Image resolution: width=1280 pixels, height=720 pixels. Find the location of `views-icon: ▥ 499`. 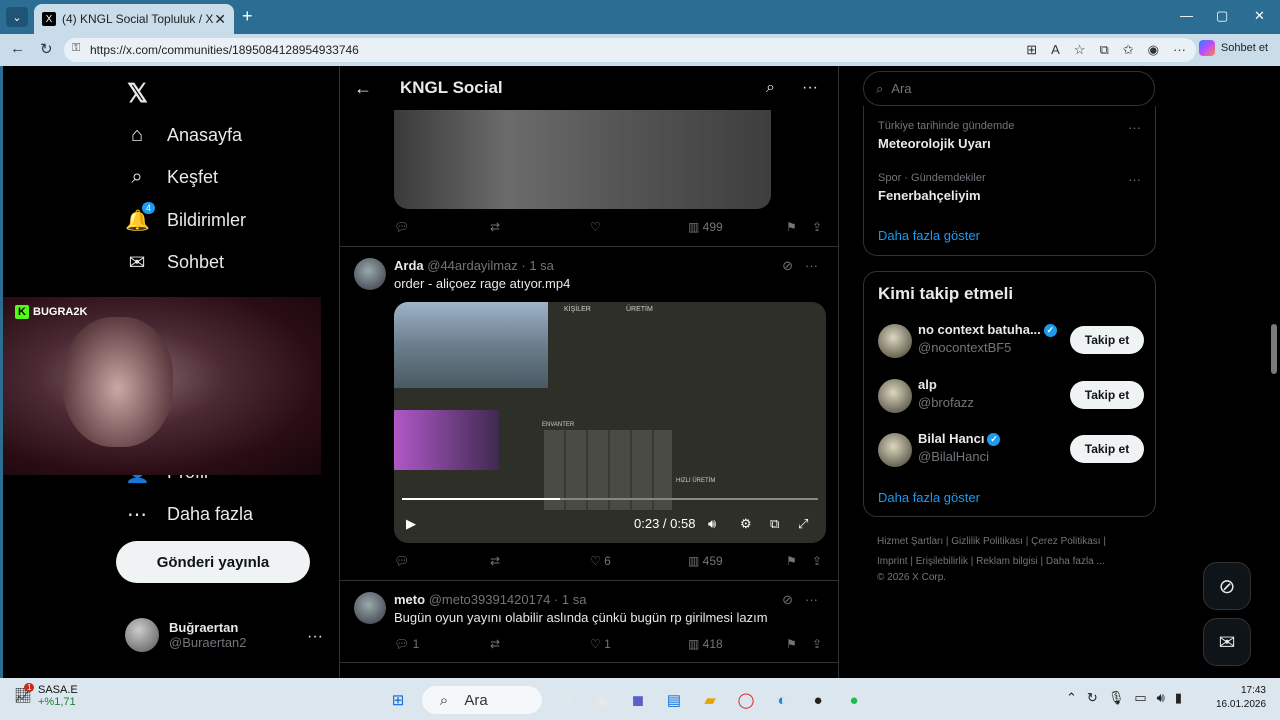

views-icon: ▥ 499 is located at coordinates (705, 227).